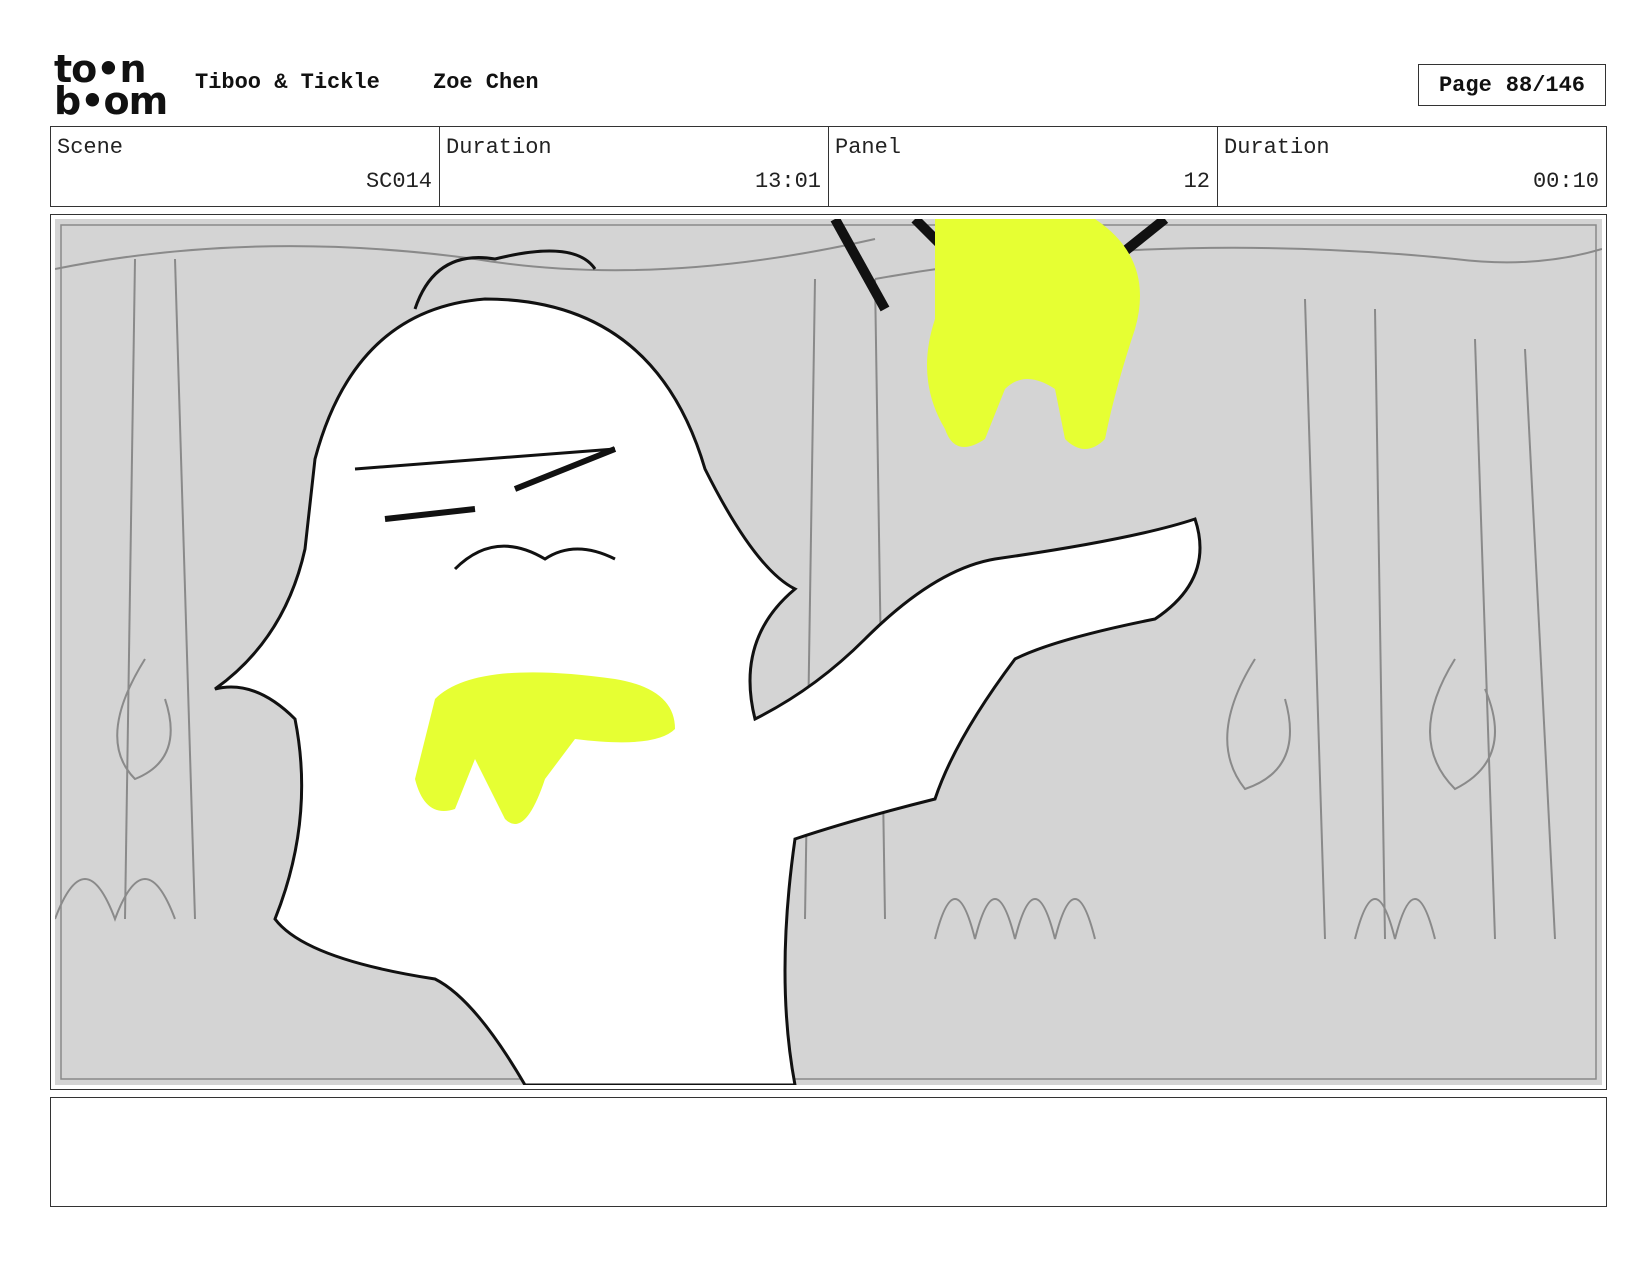 This screenshot has height=1275, width=1650. What do you see at coordinates (1412, 166) in the screenshot?
I see `panel-duration-cell: Duration 00:10` at bounding box center [1412, 166].